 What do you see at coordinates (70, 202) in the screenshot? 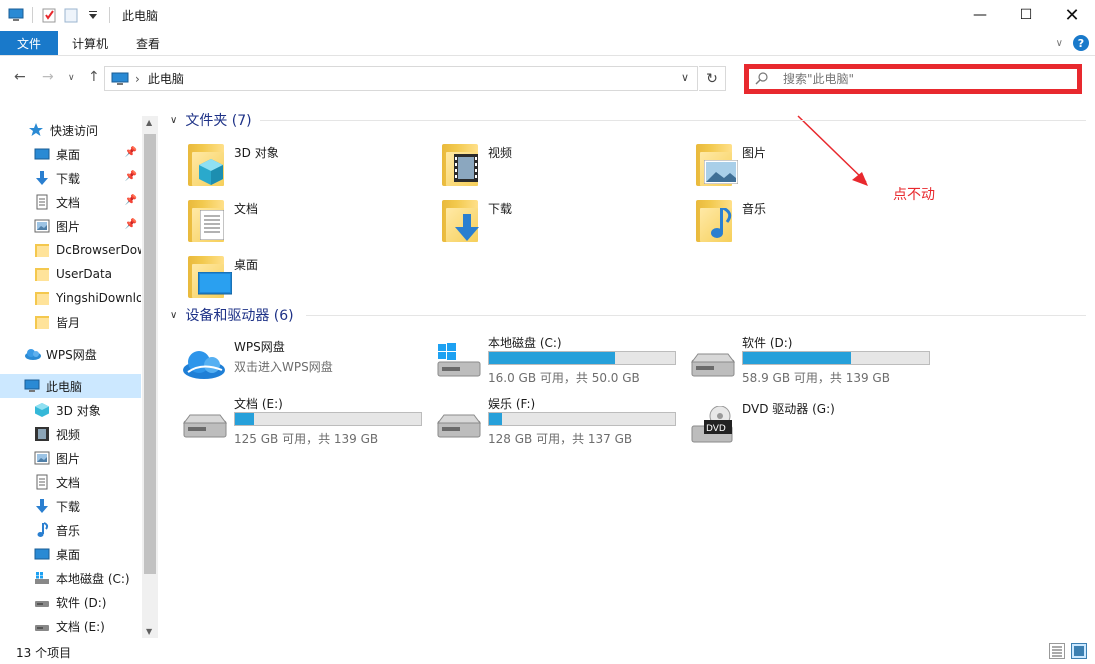
I see `sidebar-item-documents-pinned: 文档 📌` at bounding box center [70, 202].